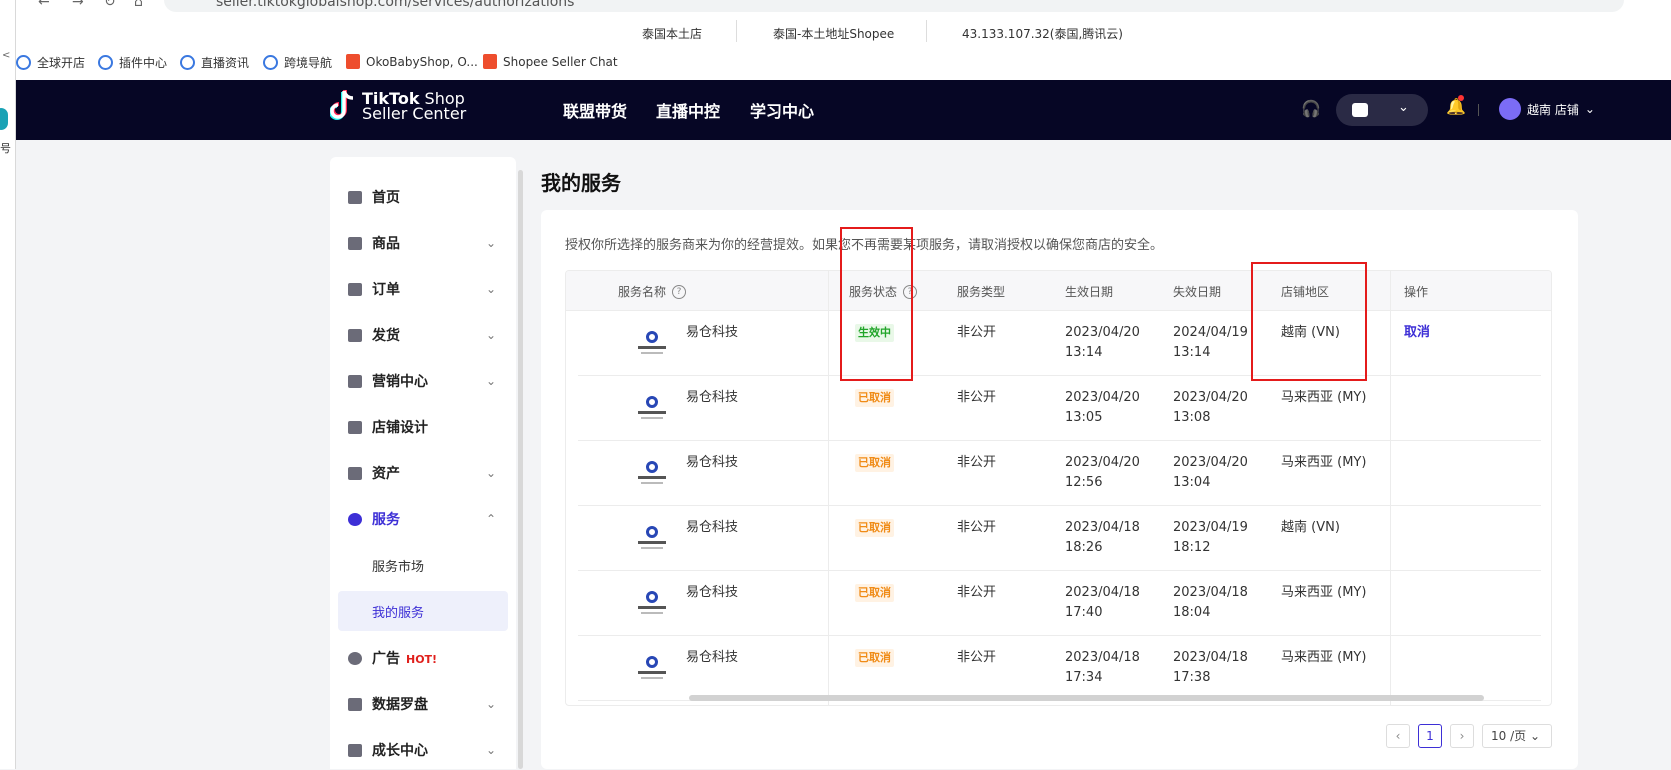 This screenshot has height=770, width=1671. Describe the element at coordinates (423, 750) in the screenshot. I see `sidebar-item-growth-center: 成长中心 ⌄` at that location.